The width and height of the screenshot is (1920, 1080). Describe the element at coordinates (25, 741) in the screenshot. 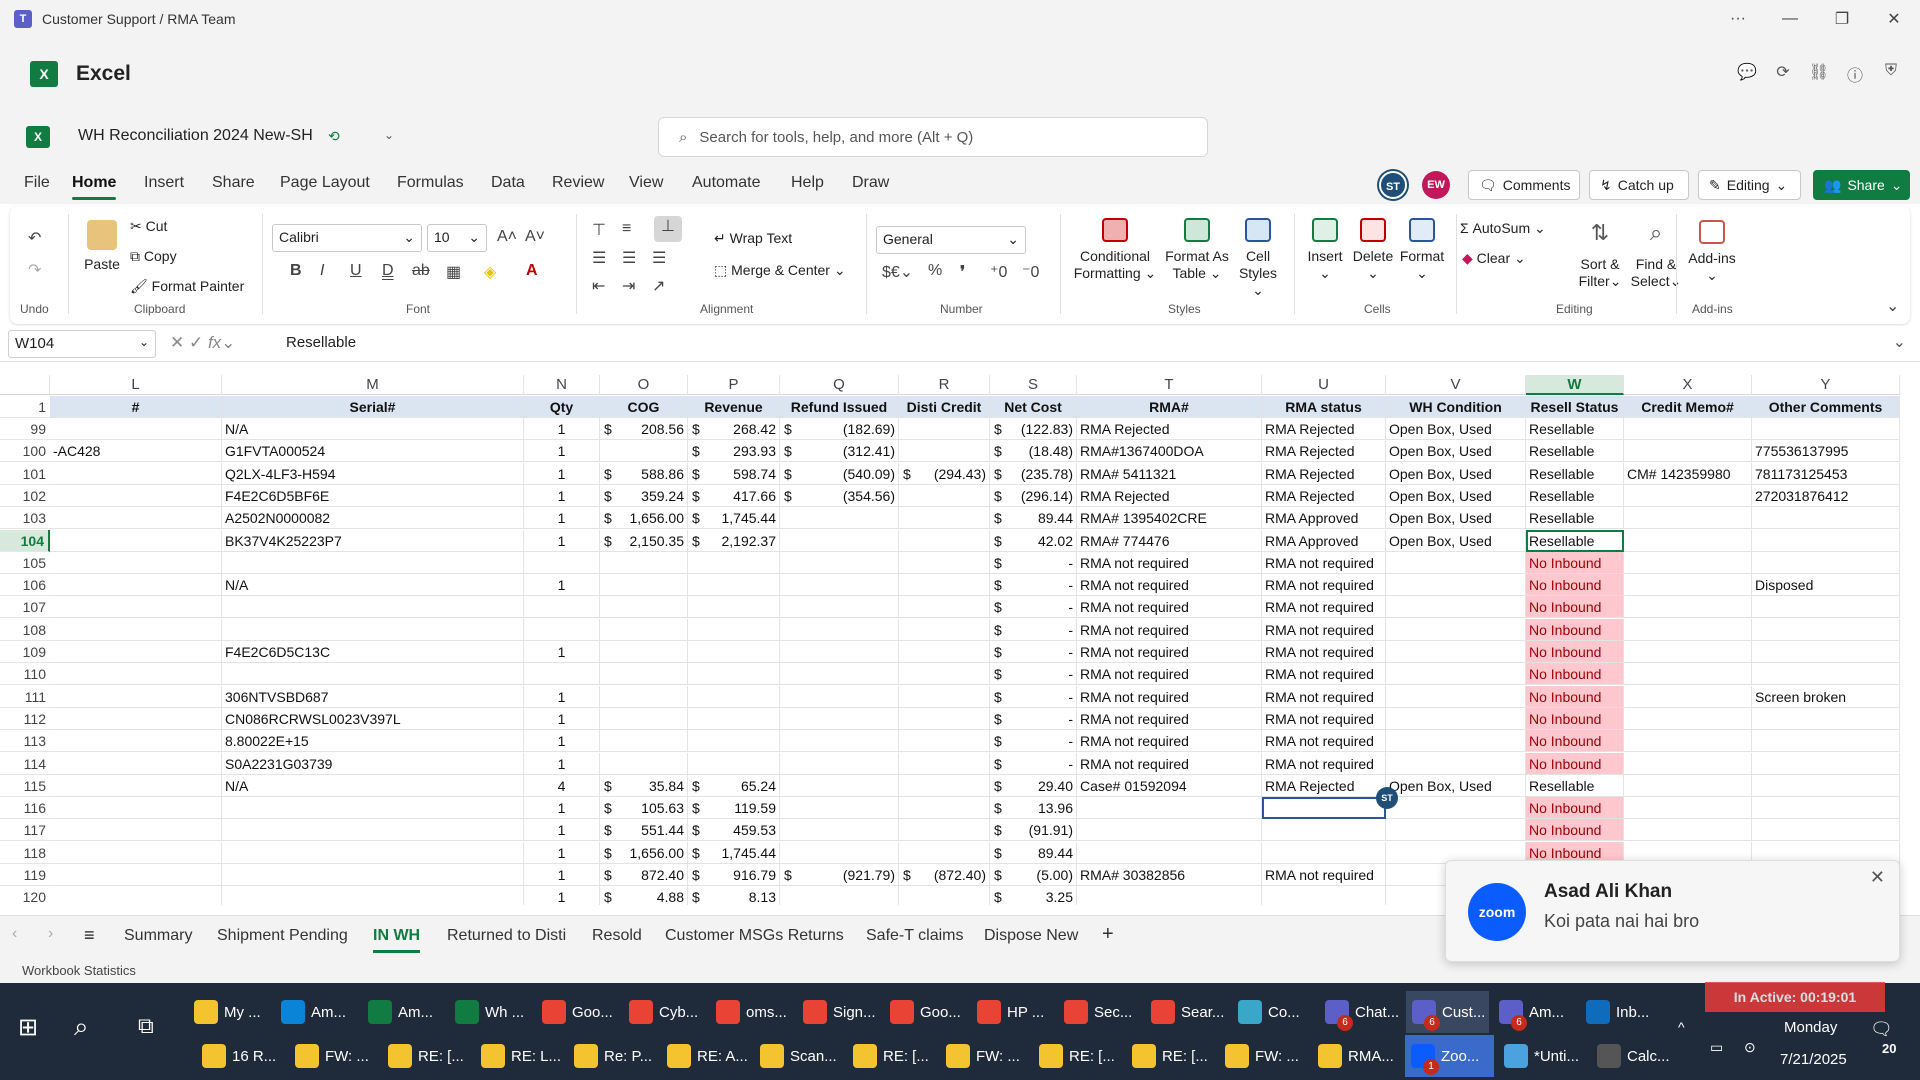

I see `row-number: 113` at that location.